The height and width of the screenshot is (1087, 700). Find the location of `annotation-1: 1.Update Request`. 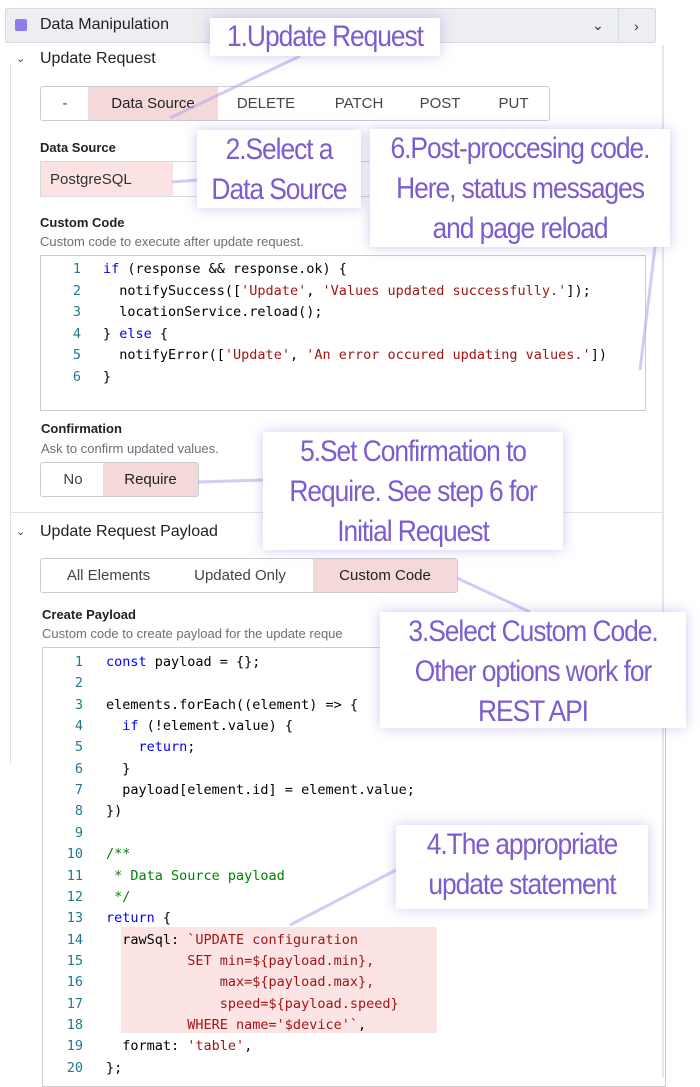

annotation-1: 1.Update Request is located at coordinates (325, 37).